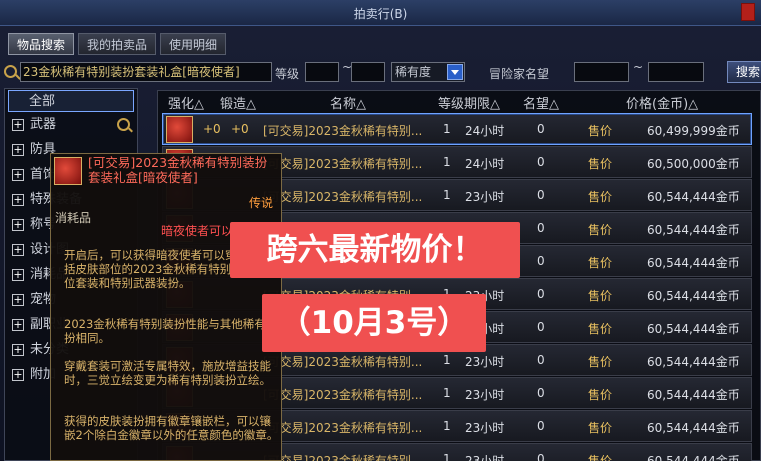 This screenshot has height=461, width=761. What do you see at coordinates (368, 72) in the screenshot?
I see `level-max-input` at bounding box center [368, 72].